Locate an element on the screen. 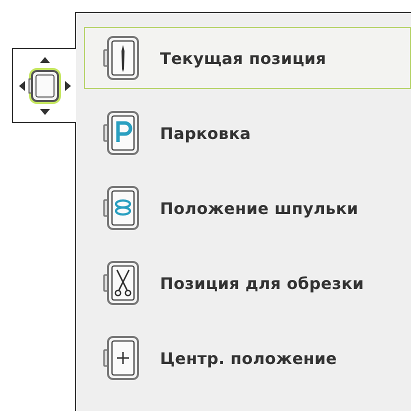  menu-item: Позиция для обрезки is located at coordinates (247, 283).